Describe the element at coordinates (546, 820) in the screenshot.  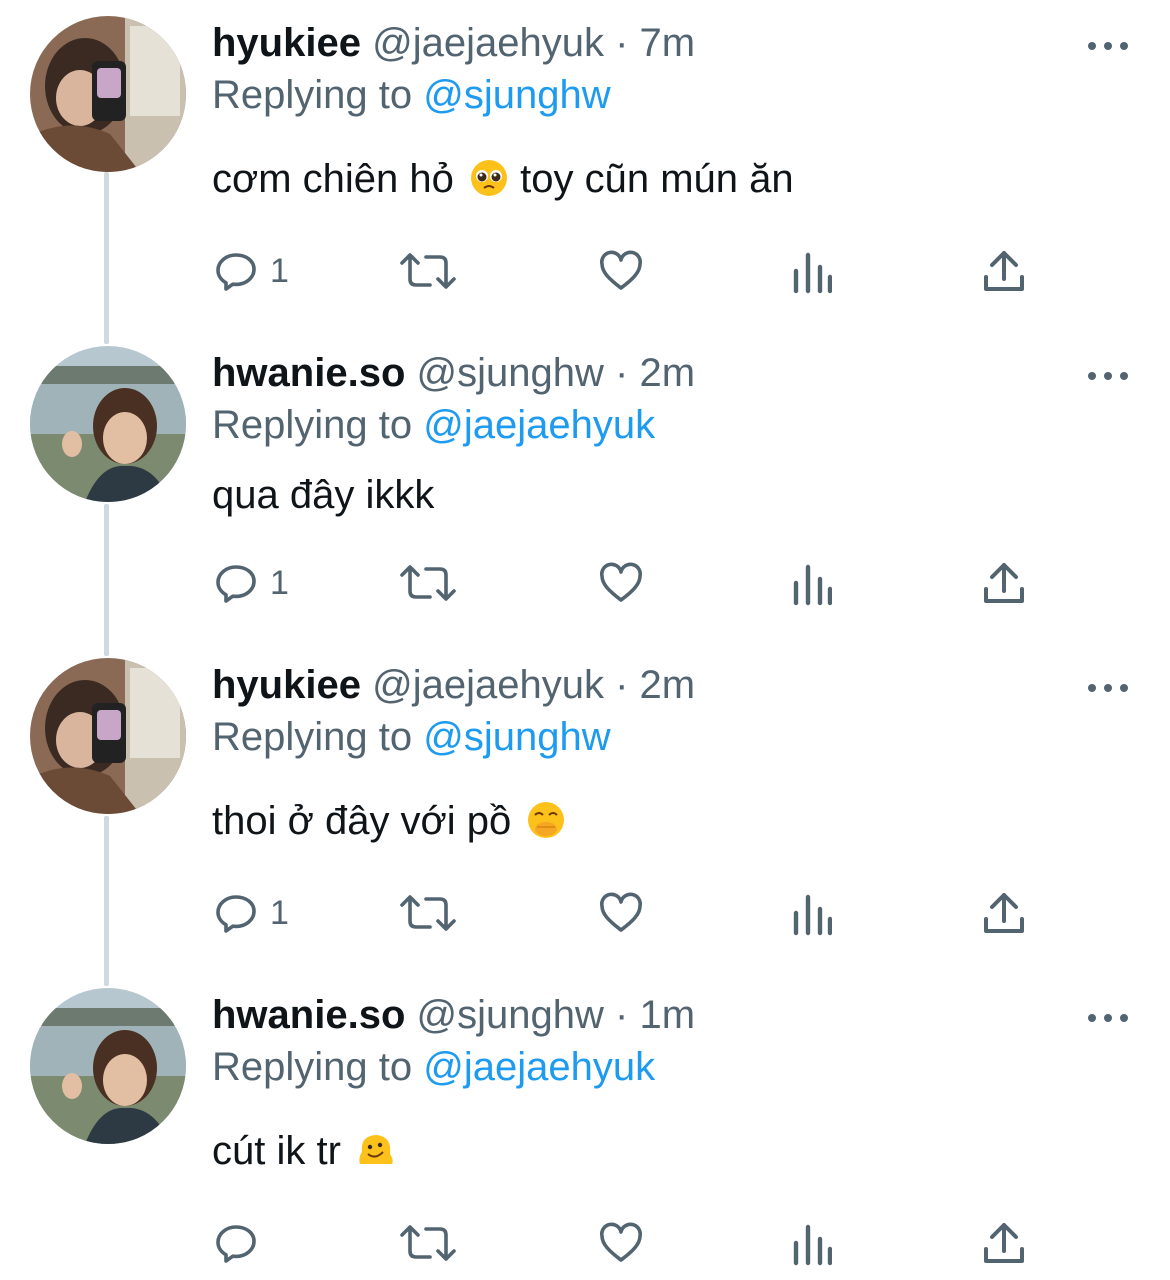
I see `face-with-hand-over-mouth-emoji-icon` at that location.